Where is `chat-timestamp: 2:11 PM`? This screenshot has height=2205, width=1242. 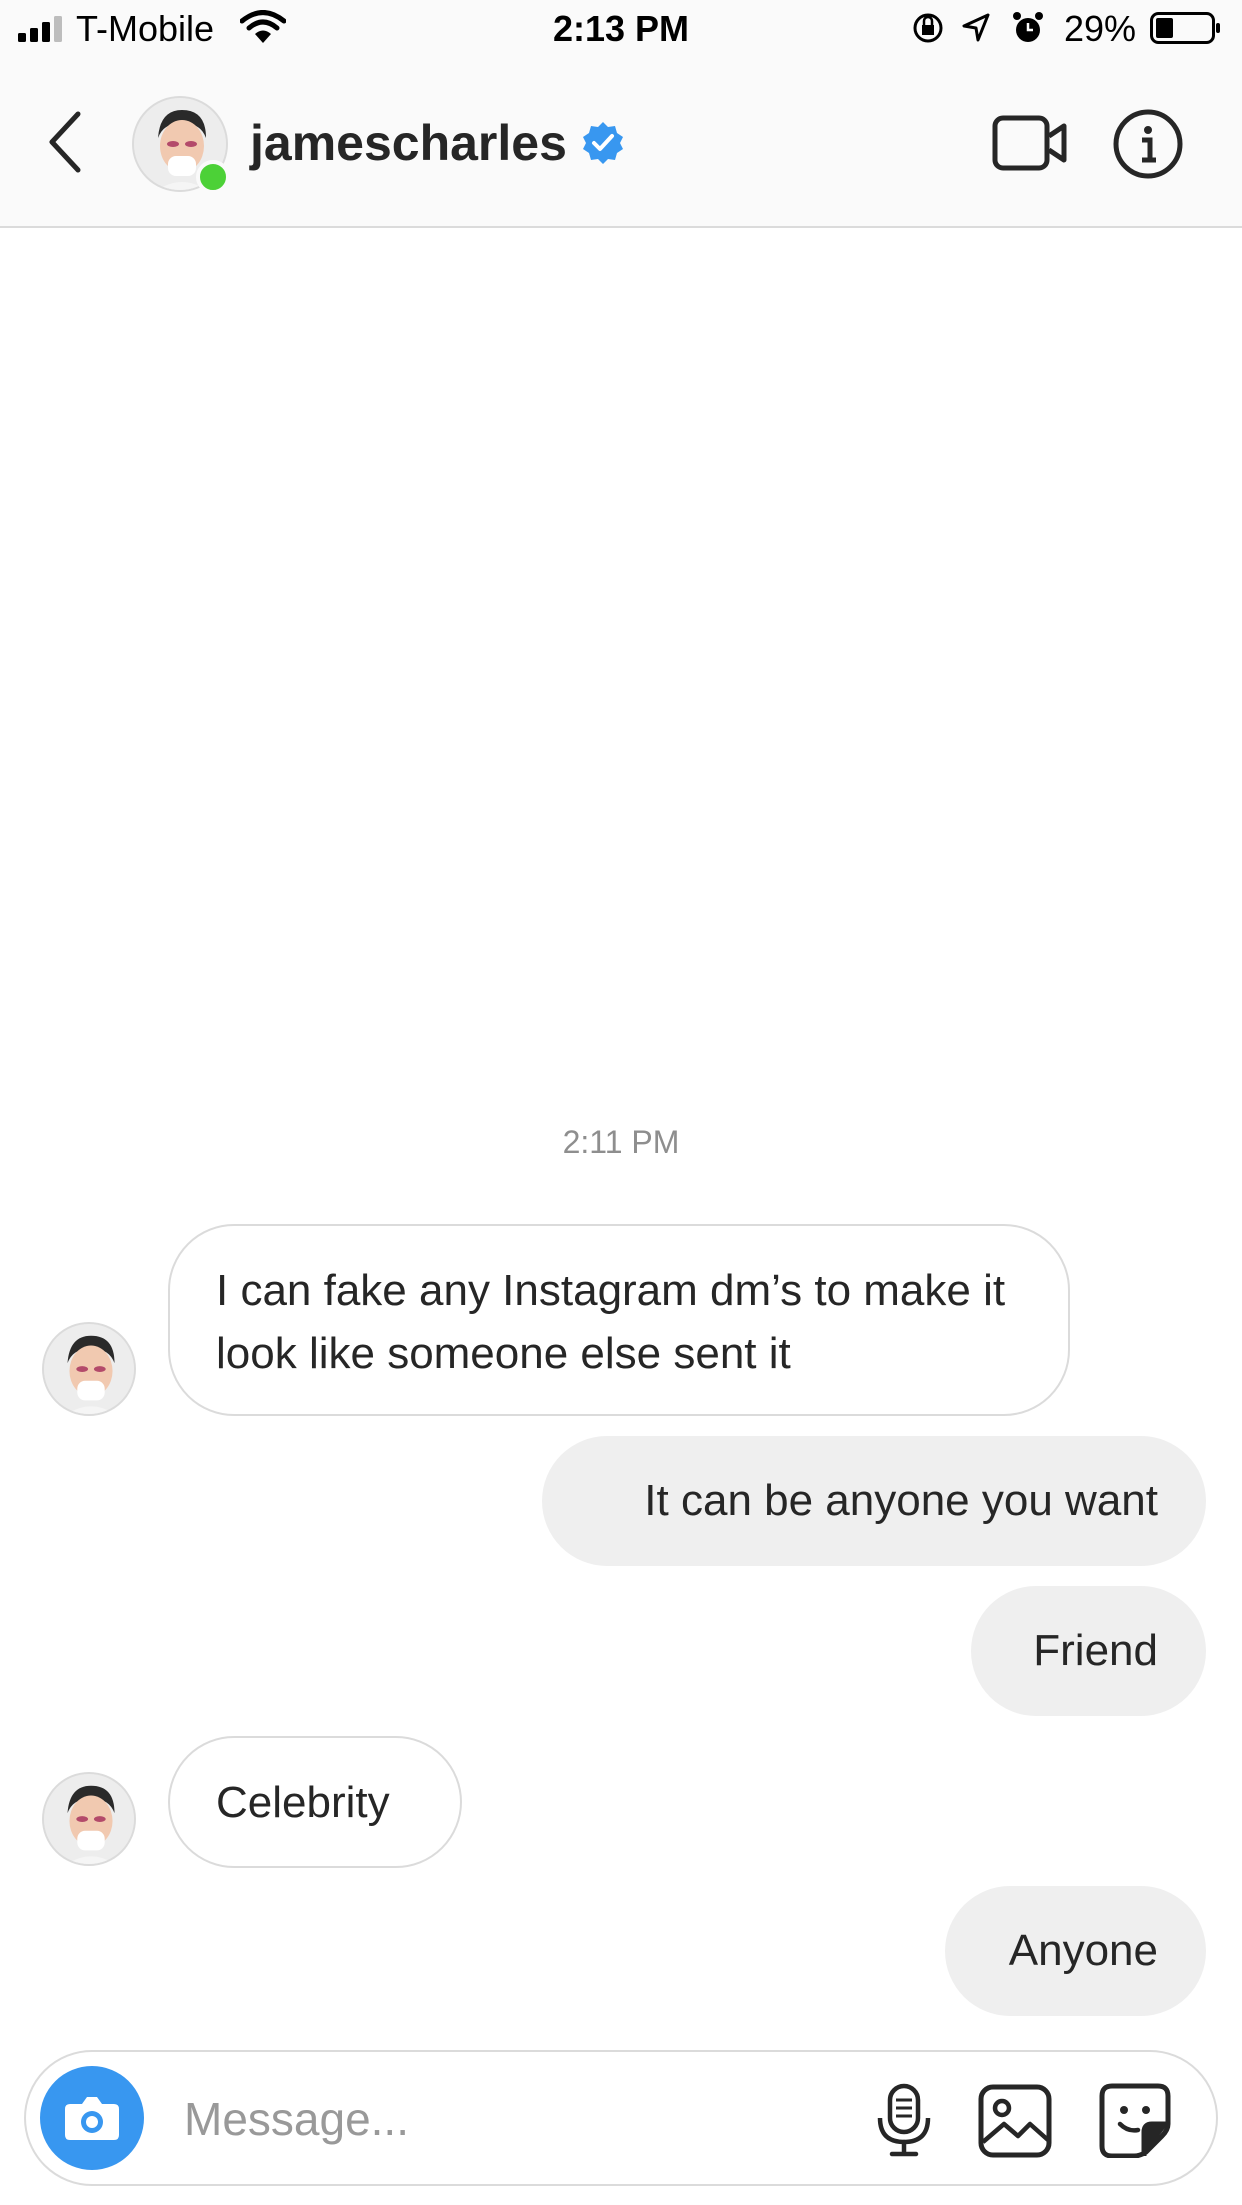
chat-timestamp: 2:11 PM is located at coordinates (621, 1142).